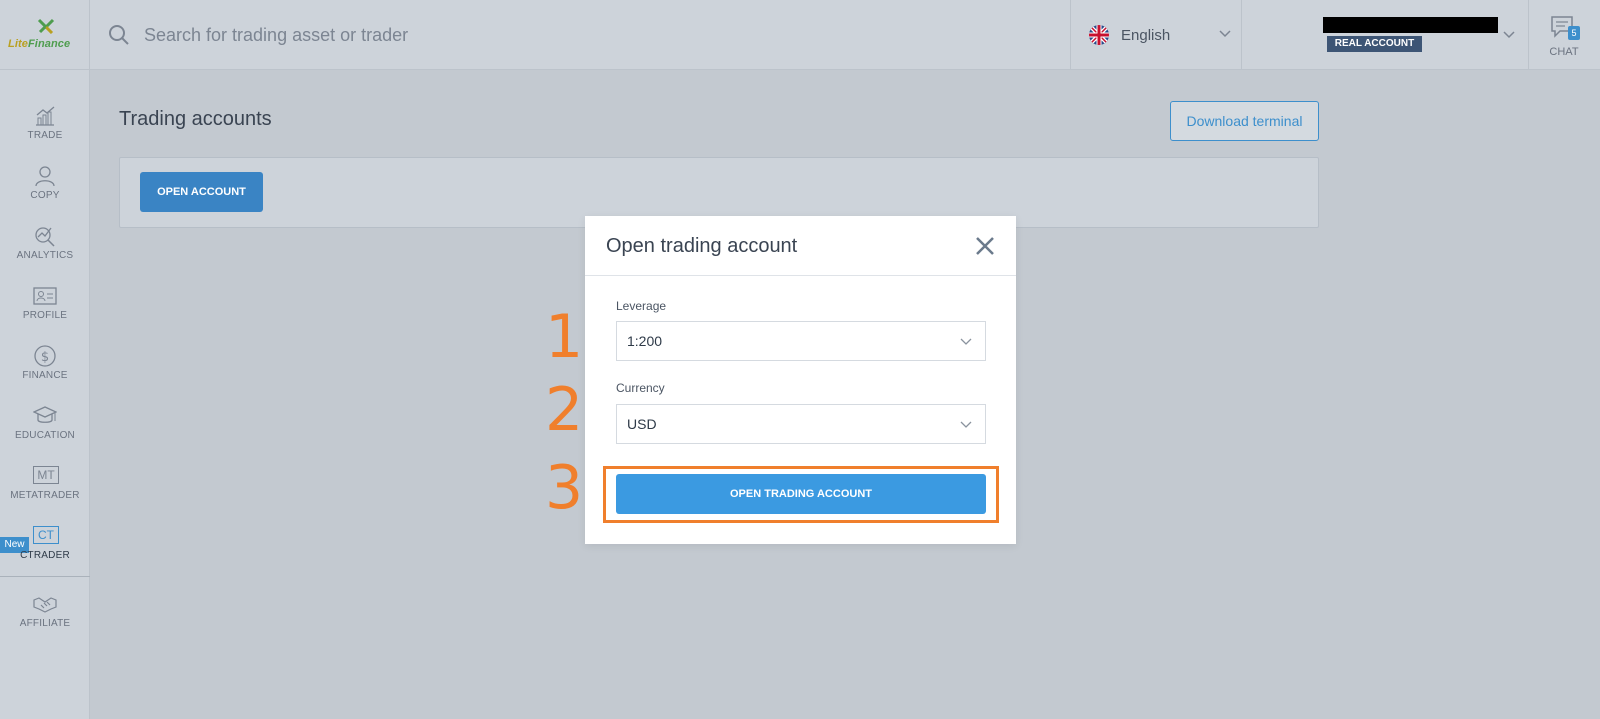 The image size is (1600, 719). What do you see at coordinates (45, 195) in the screenshot?
I see `sidebar-item-label: COPY` at bounding box center [45, 195].